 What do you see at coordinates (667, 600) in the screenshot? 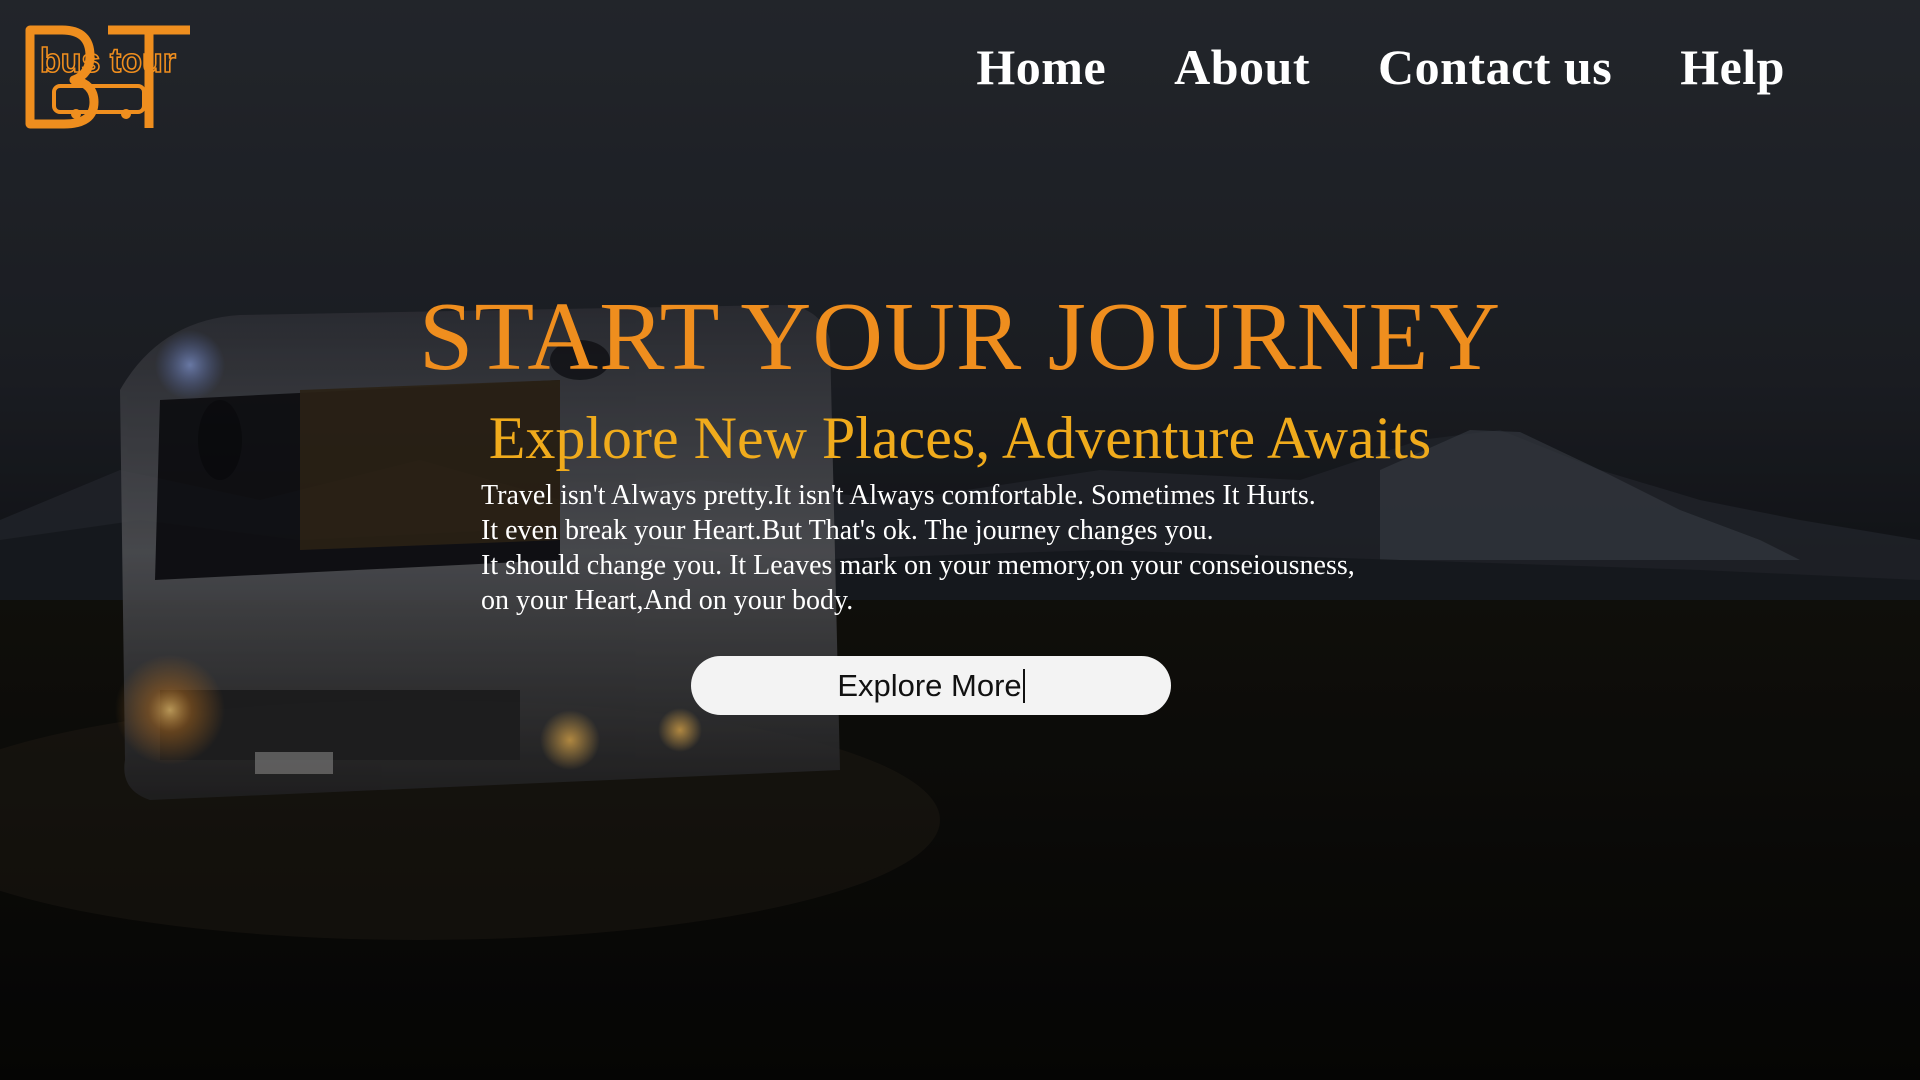
I see `hero-paragraph-line: on your Heart,And on your body.` at bounding box center [667, 600].